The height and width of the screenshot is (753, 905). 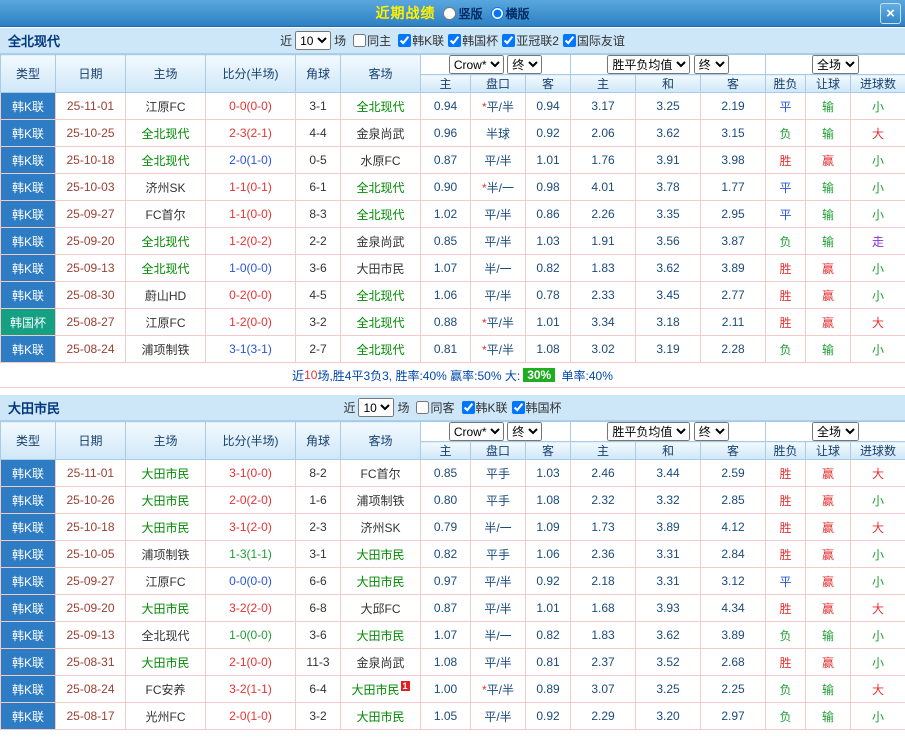 I want to click on avg-draw-cell: 3.91, so click(x=668, y=160).